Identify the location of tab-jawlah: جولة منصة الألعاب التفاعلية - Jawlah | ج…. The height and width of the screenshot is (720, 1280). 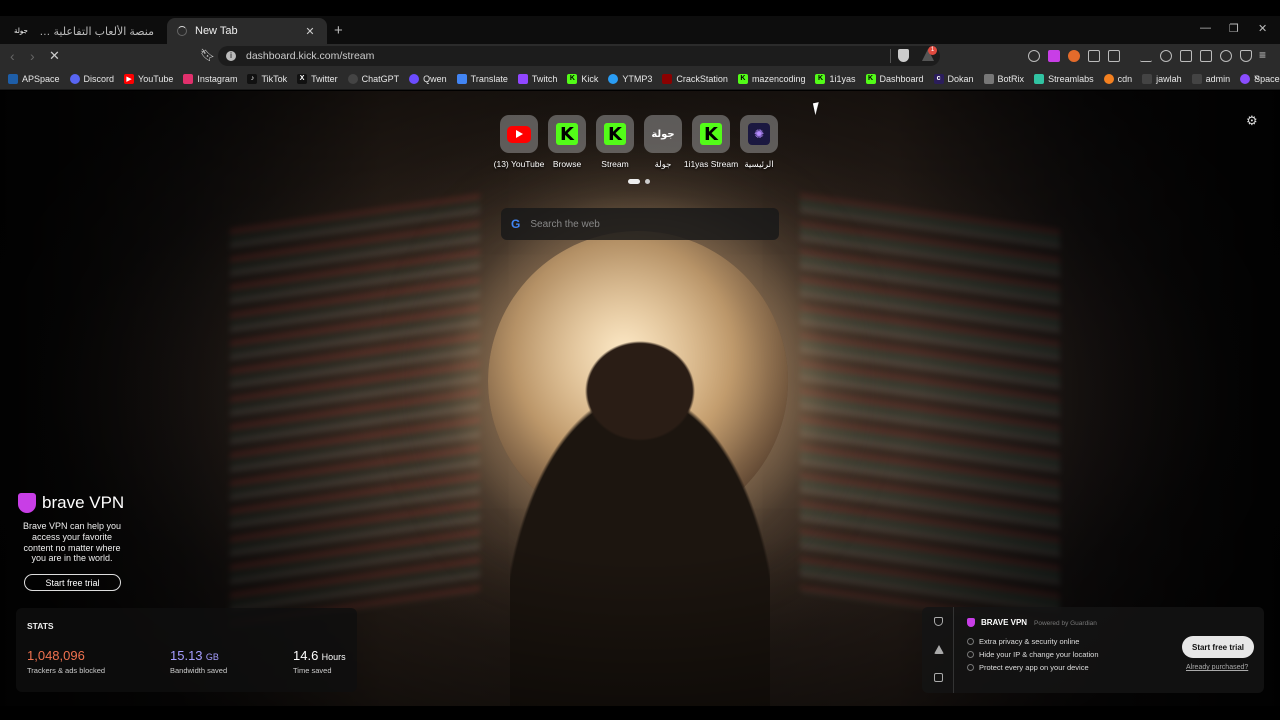
(84, 31).